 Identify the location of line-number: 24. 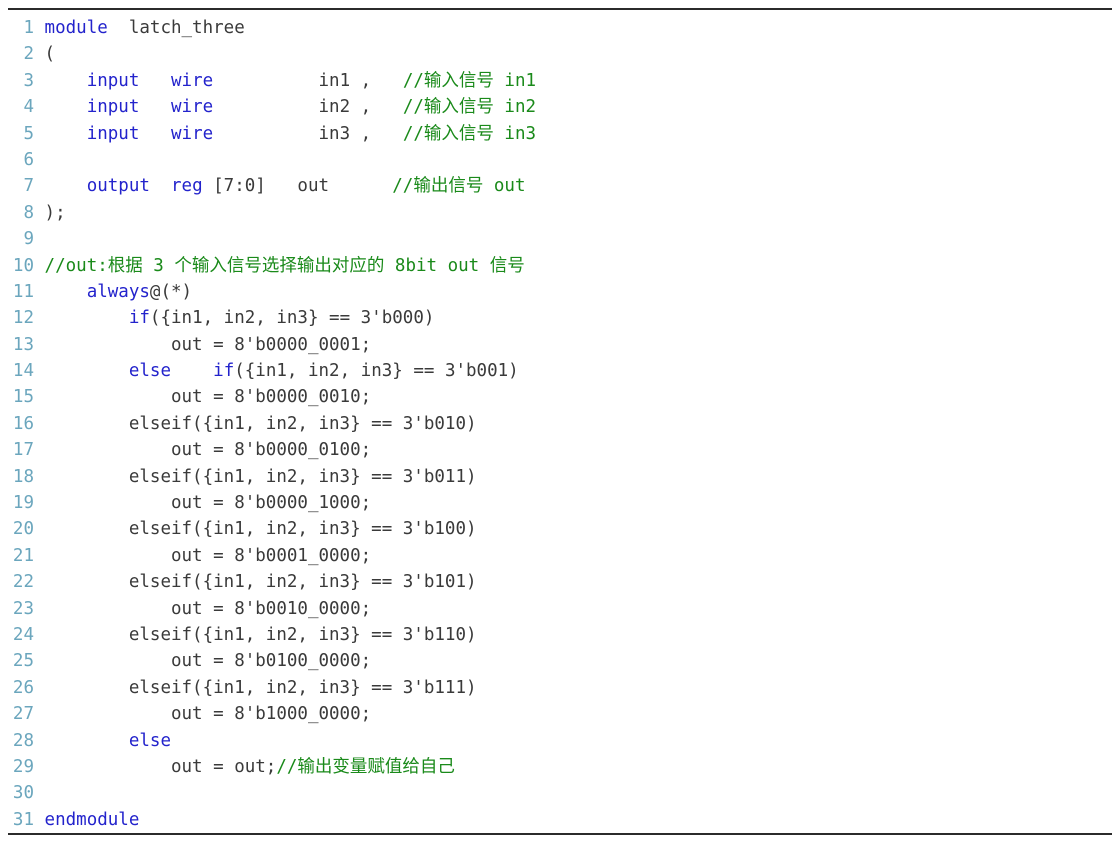
(23, 634).